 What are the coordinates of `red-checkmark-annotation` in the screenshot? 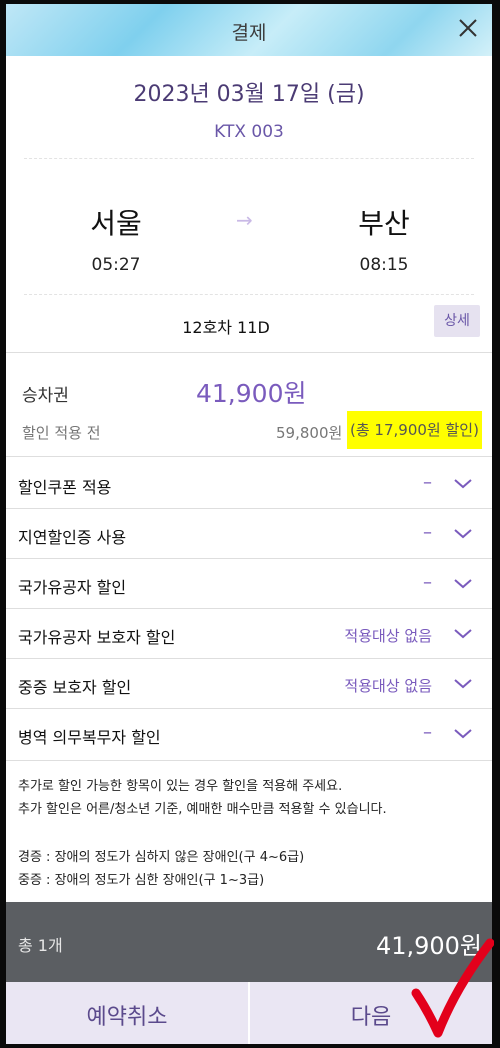 It's located at (452, 988).